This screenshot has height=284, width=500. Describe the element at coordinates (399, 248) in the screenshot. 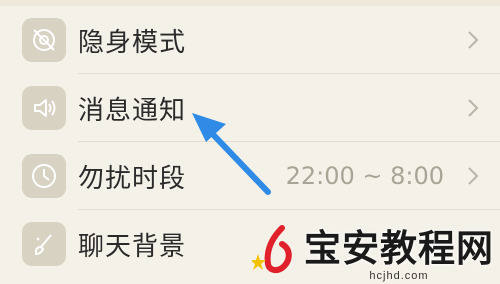

I see `watermark-title: 宝安教程网` at that location.